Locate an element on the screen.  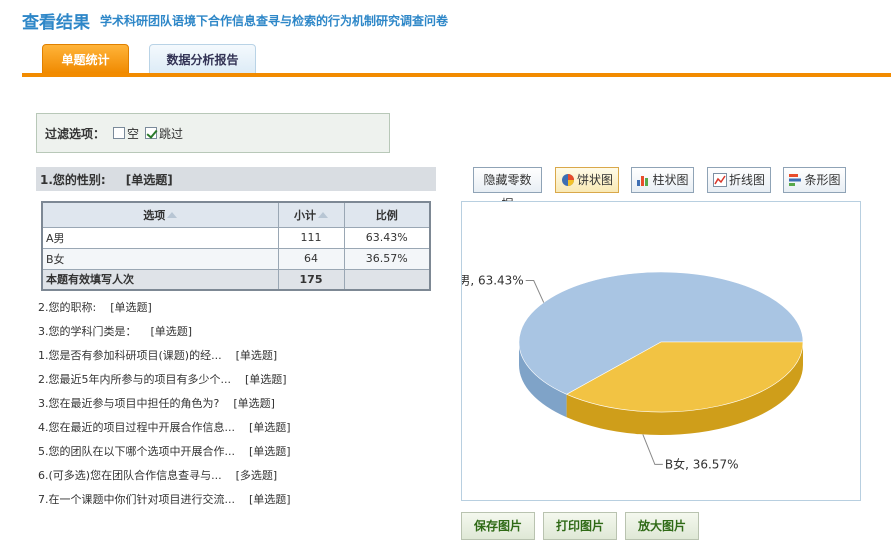
filter-label: 过滤选项： is located at coordinates (75, 133).